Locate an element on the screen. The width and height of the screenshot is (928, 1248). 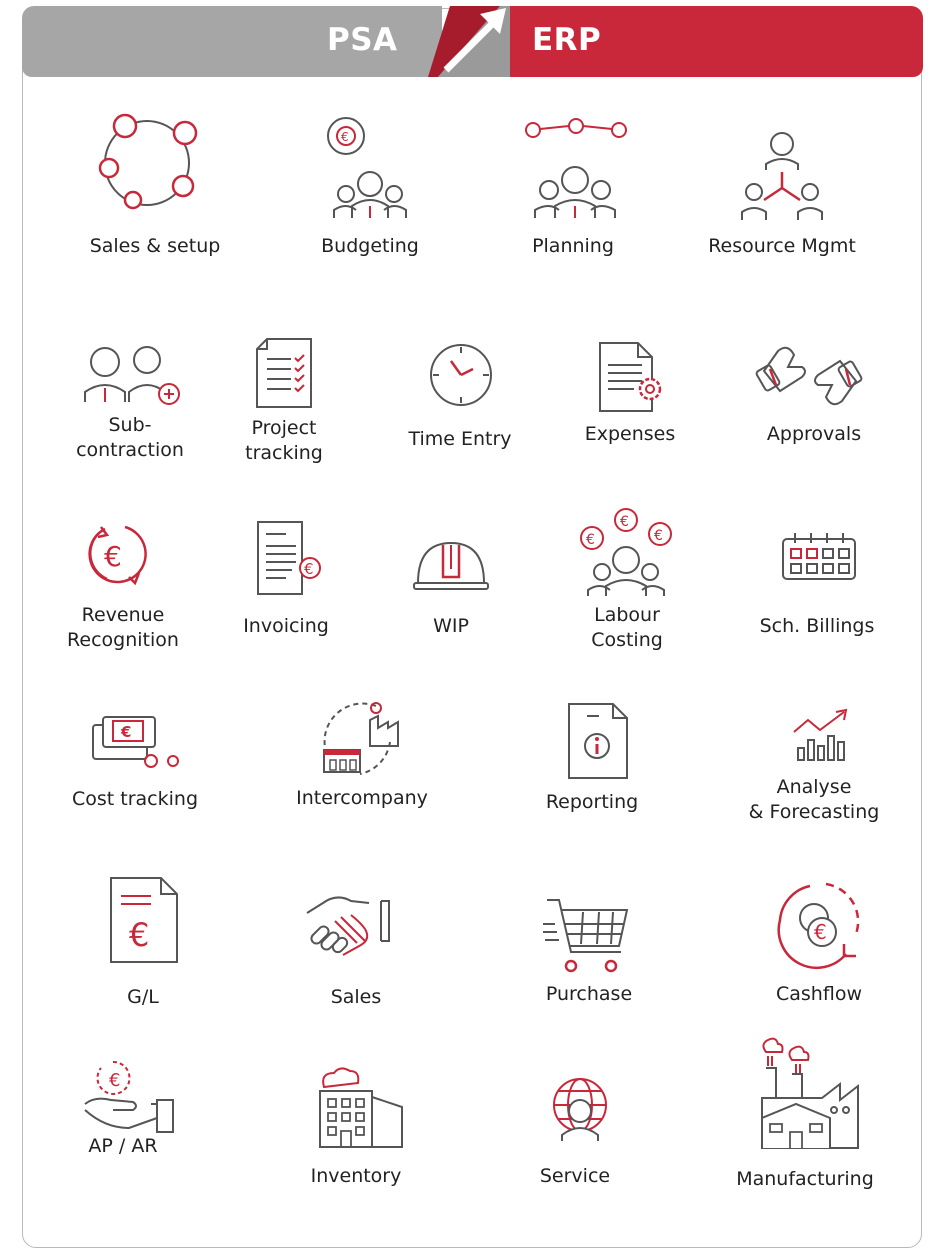
report-info-icon is located at coordinates (598, 741).